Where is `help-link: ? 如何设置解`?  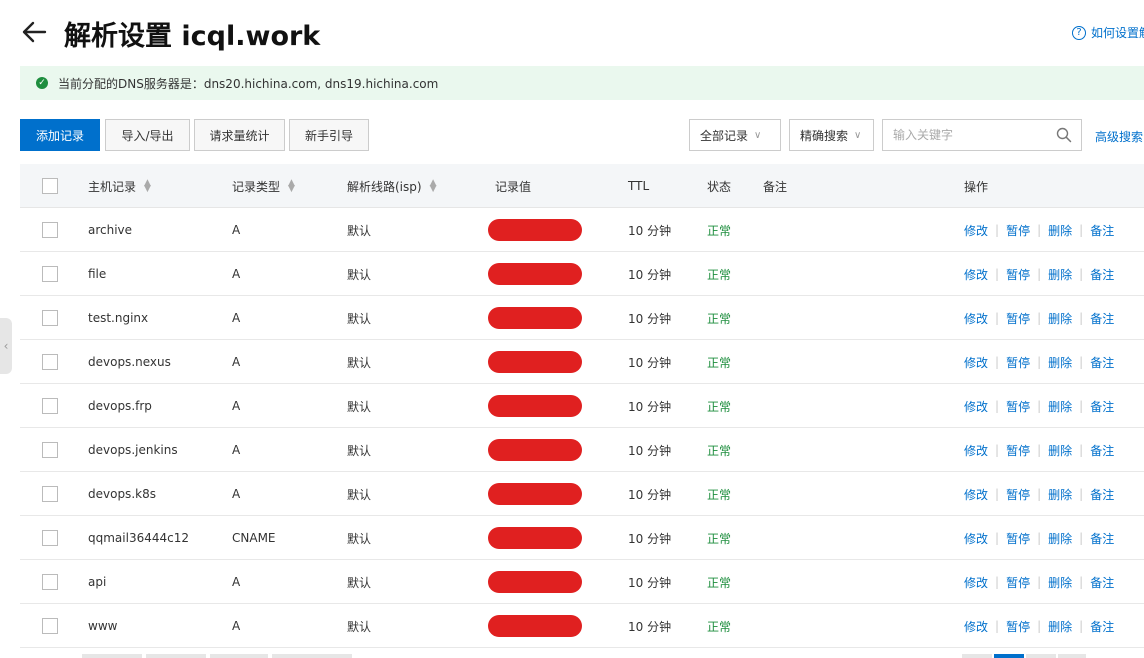
help-link: ? 如何设置解 is located at coordinates (1108, 32).